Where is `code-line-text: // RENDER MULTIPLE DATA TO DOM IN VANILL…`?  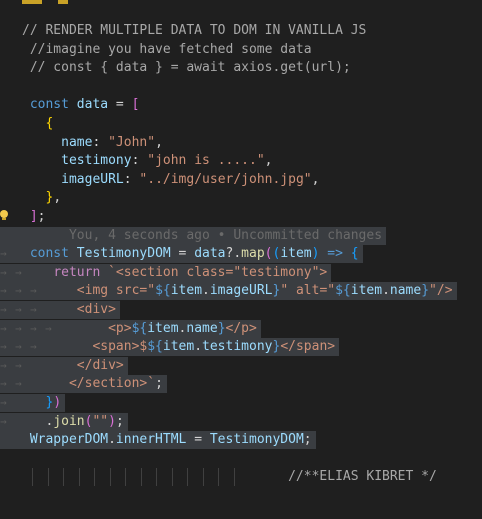
code-line-text: // RENDER MULTIPLE DATA TO DOM IN VANILL… is located at coordinates (194, 31).